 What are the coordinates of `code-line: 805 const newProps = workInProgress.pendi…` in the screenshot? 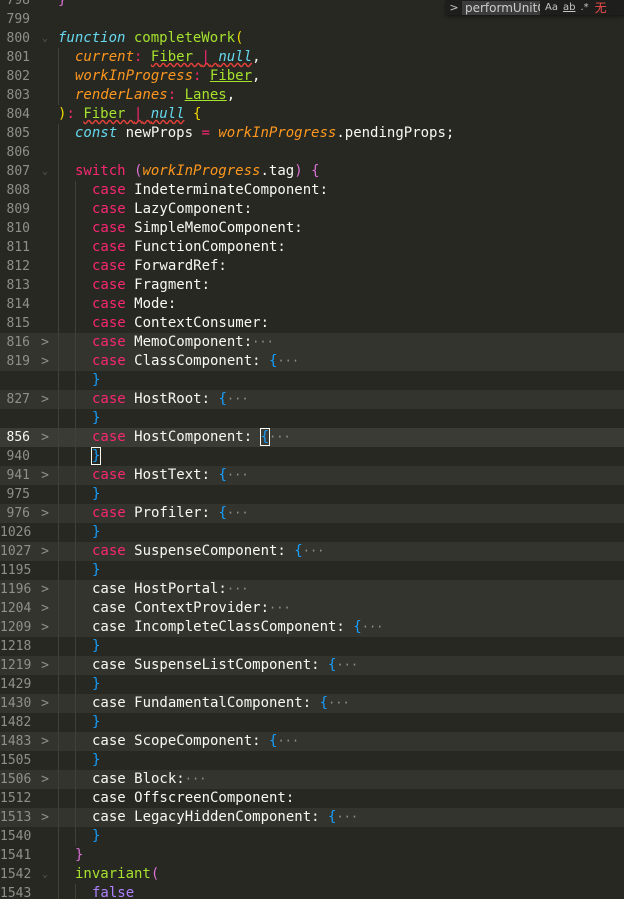 It's located at (312, 133).